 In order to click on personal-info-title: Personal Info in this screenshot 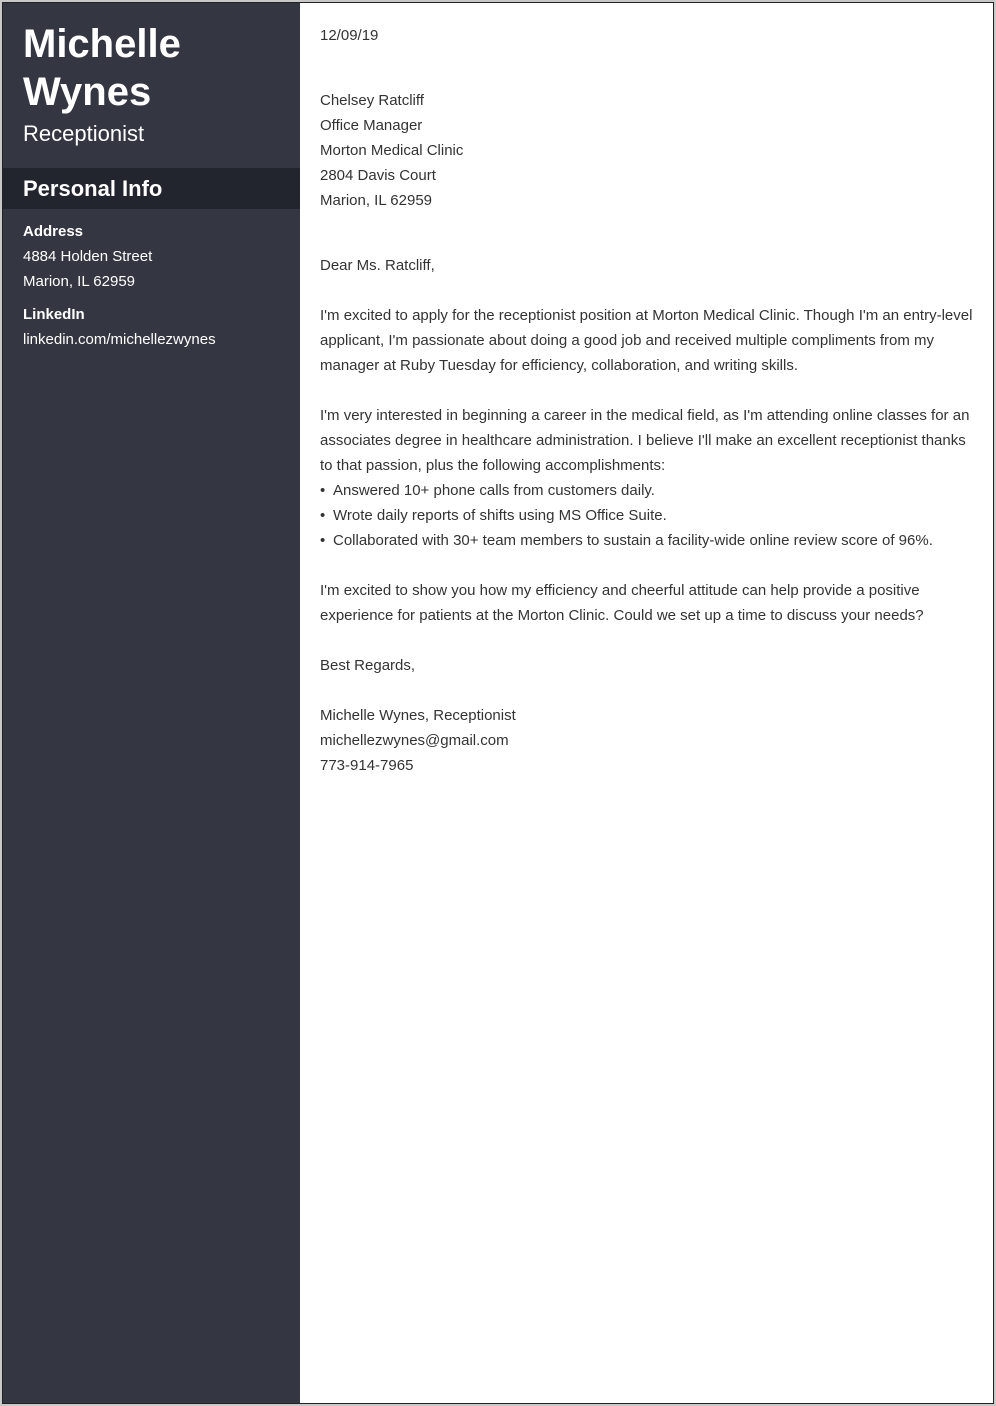, I will do `click(93, 188)`.